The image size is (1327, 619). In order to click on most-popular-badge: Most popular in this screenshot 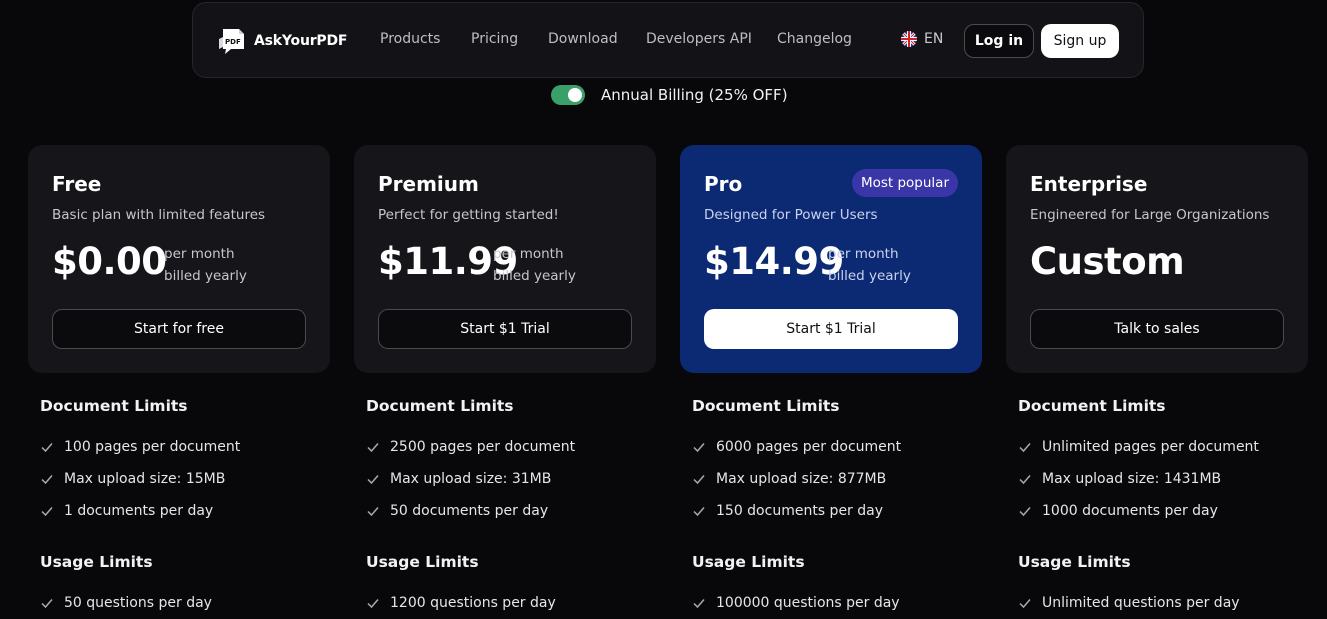, I will do `click(904, 183)`.